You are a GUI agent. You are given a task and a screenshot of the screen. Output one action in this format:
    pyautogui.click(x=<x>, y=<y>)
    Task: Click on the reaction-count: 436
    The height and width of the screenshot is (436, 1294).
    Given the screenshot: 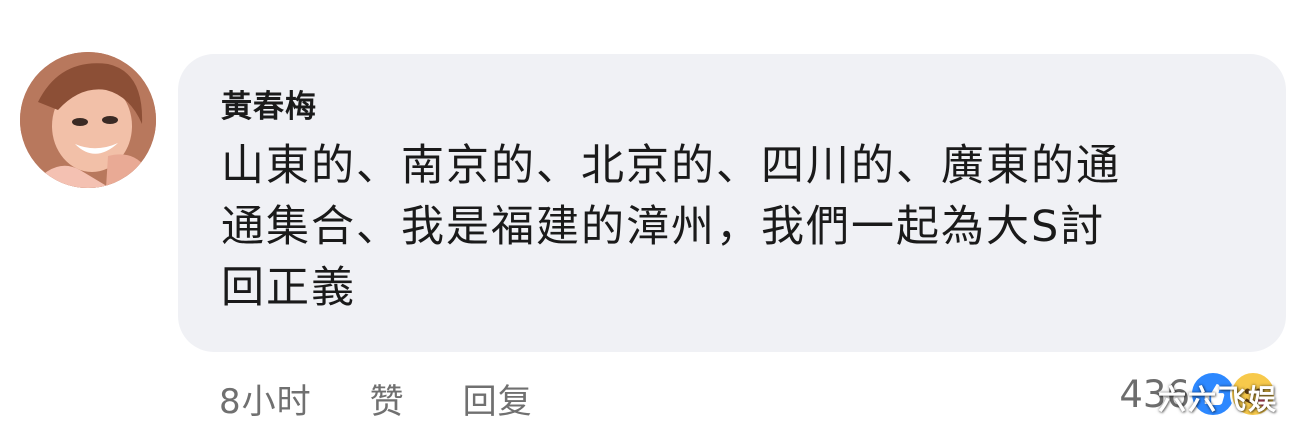 What is the action you would take?
    pyautogui.click(x=1154, y=394)
    